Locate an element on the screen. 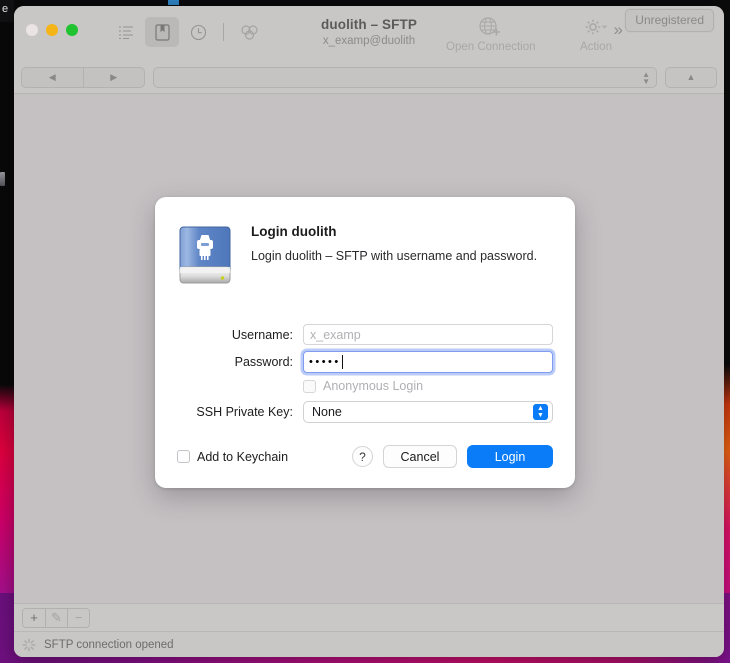 The width and height of the screenshot is (730, 663). anonymous-login-label: Anonymous Login is located at coordinates (373, 386).